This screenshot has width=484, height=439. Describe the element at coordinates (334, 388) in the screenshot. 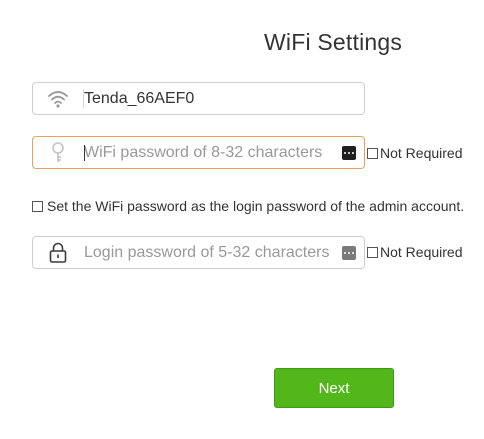

I see `next-button: Next` at that location.